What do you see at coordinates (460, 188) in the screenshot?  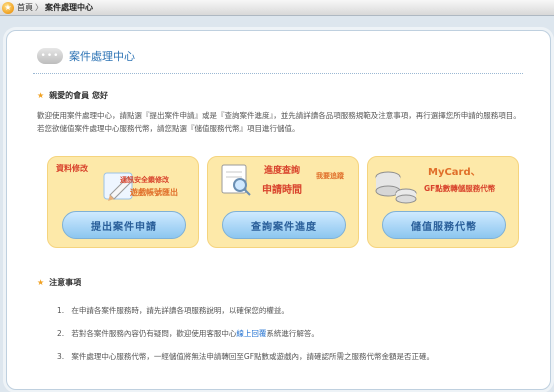 I see `tag-gf-convert: GF點數轉儲服務代幣` at bounding box center [460, 188].